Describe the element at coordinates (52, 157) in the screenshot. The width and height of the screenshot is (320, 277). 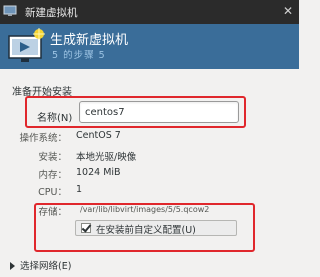
I see `install-label: 安装：` at that location.